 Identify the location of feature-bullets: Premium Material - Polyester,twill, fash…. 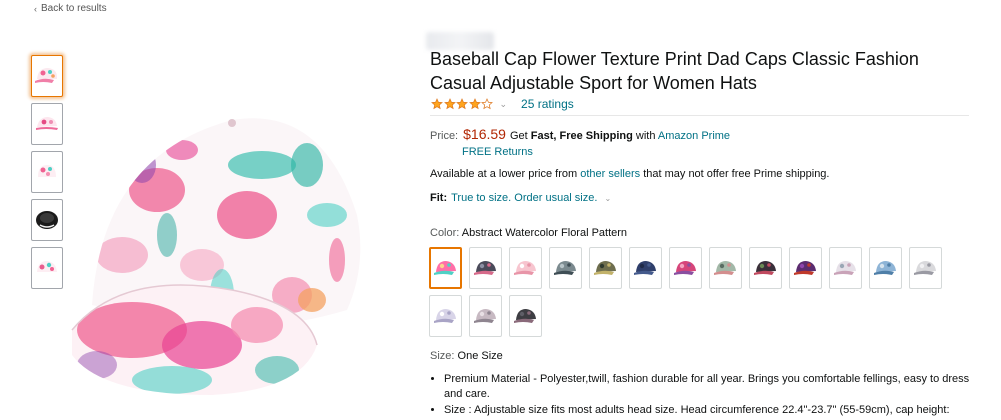
(709, 395).